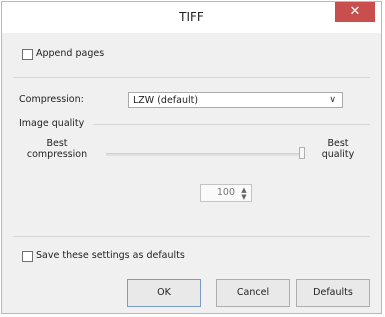 This screenshot has width=385, height=317. Describe the element at coordinates (110, 255) in the screenshot. I see `save-defaults-label: Save these settings as defaults` at that location.